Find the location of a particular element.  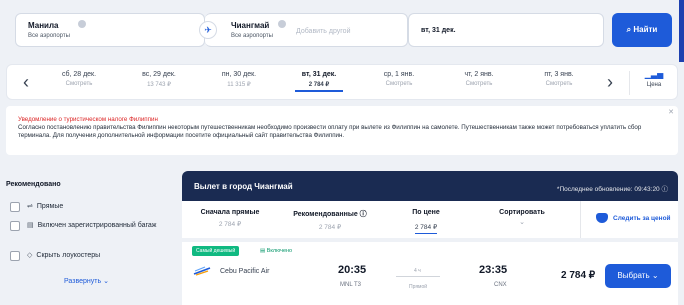

filter-label: Прямые is located at coordinates (50, 206).